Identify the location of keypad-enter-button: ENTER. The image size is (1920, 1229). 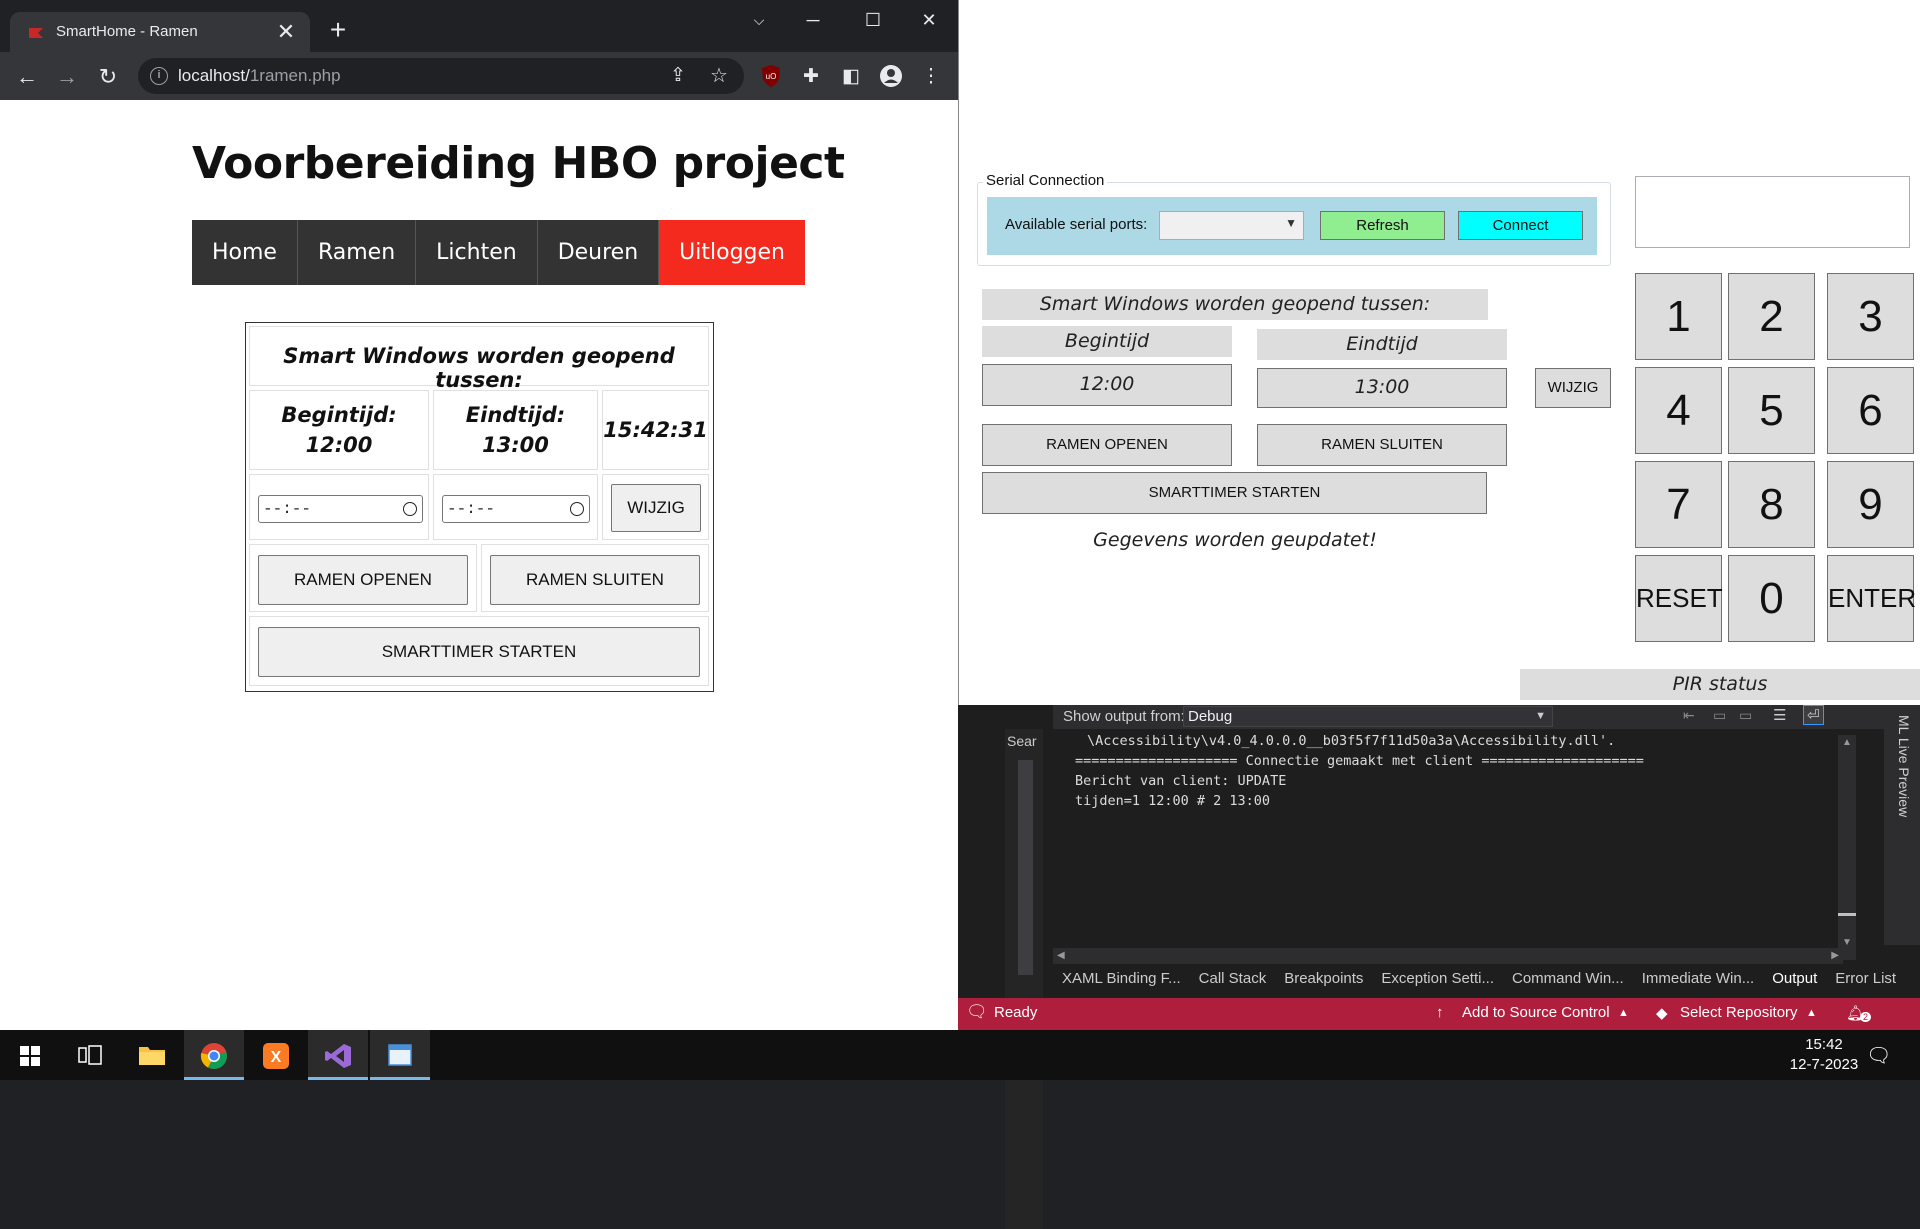
(1871, 598).